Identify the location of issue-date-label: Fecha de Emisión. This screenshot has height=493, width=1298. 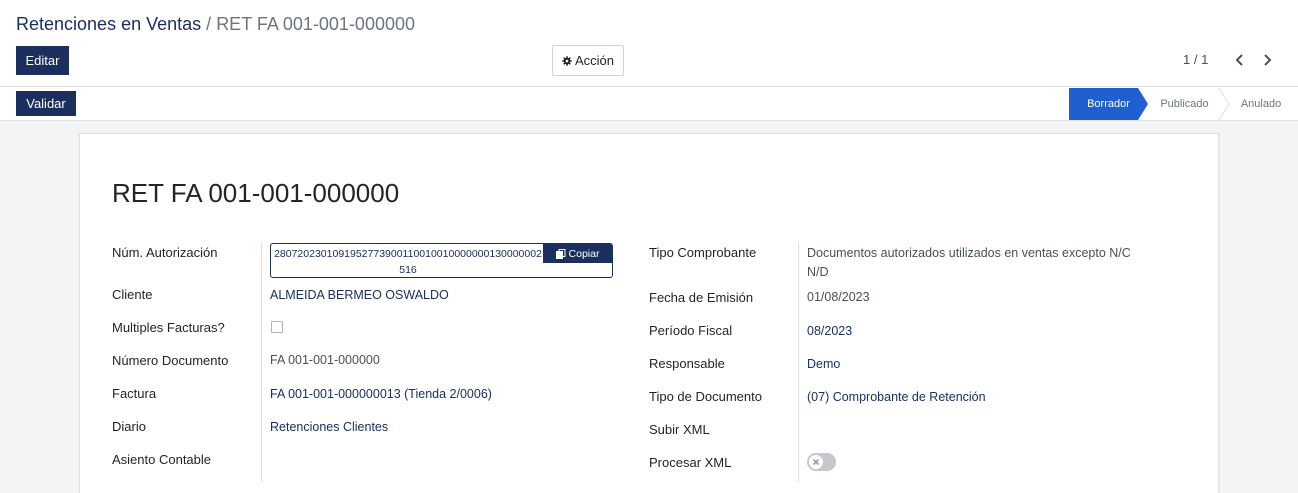
(701, 297).